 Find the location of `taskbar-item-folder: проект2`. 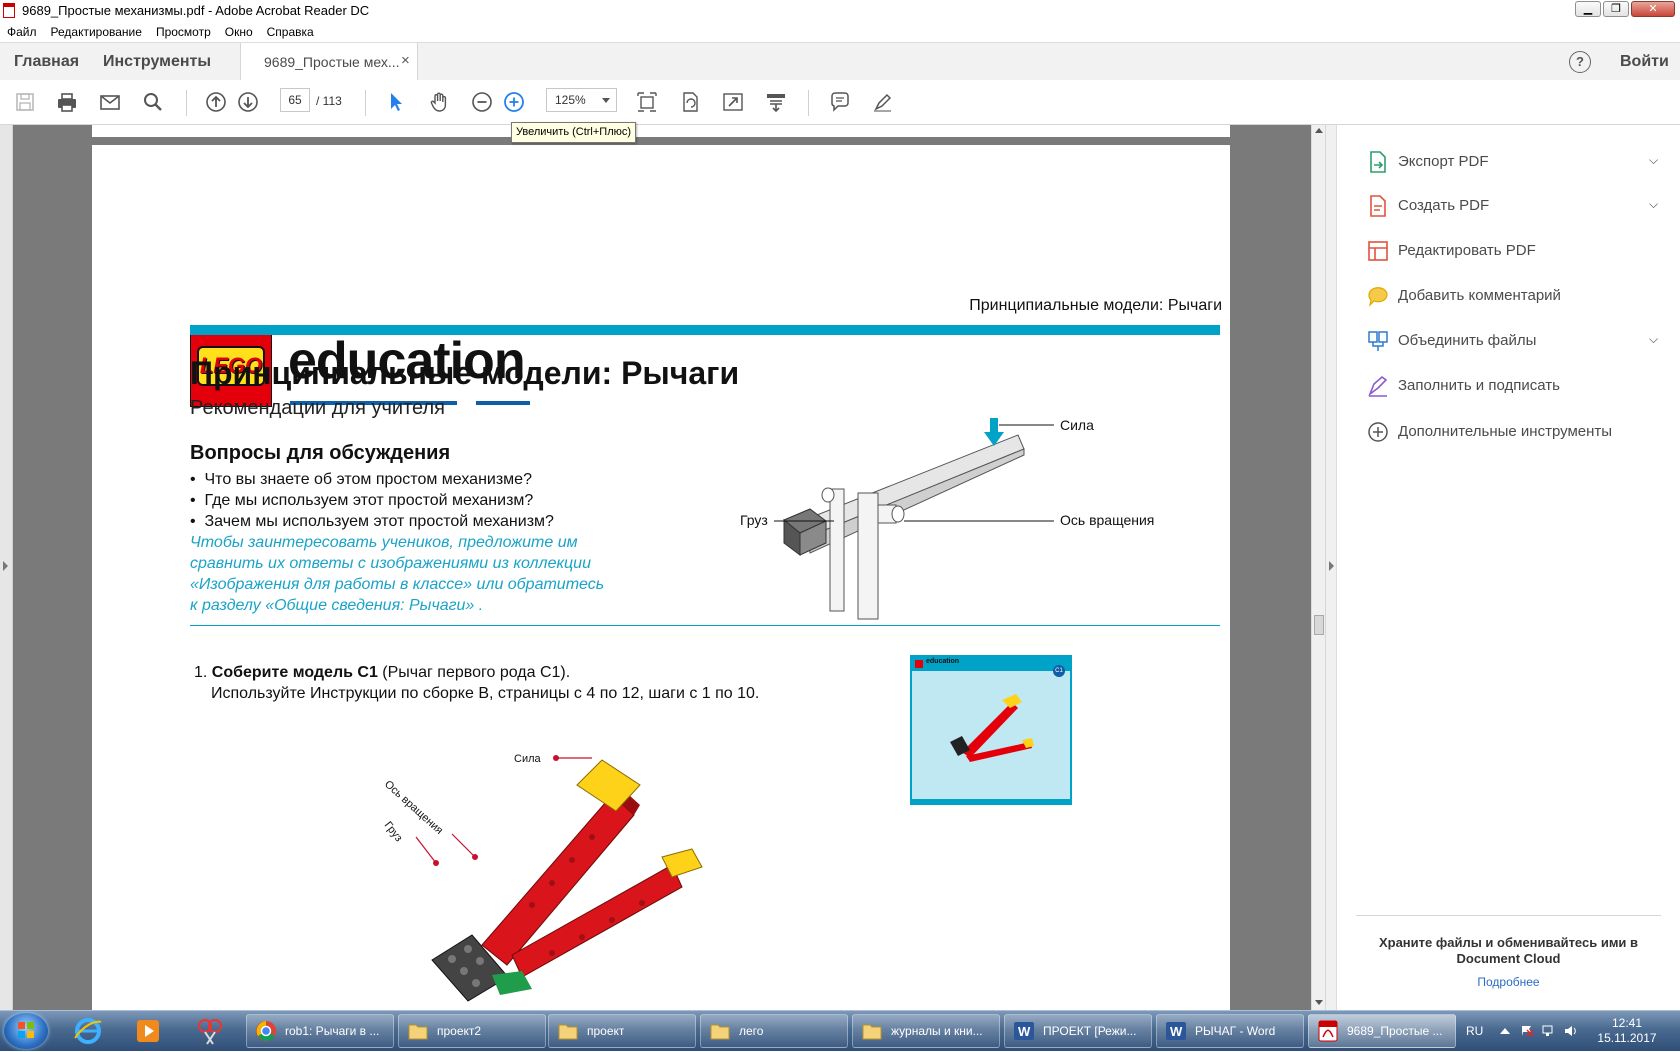

taskbar-item-folder: проект2 is located at coordinates (472, 1031).